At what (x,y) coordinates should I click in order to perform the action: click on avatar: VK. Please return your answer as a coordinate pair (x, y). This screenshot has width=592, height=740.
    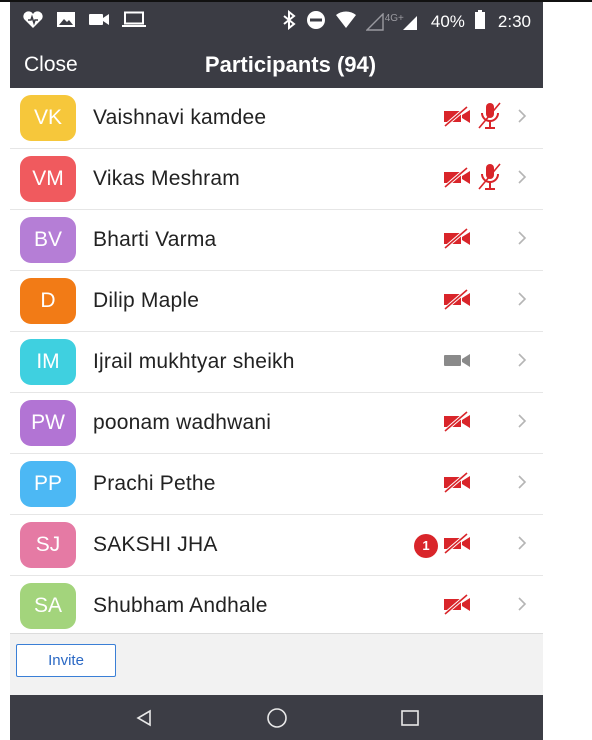
    Looking at the image, I should click on (48, 118).